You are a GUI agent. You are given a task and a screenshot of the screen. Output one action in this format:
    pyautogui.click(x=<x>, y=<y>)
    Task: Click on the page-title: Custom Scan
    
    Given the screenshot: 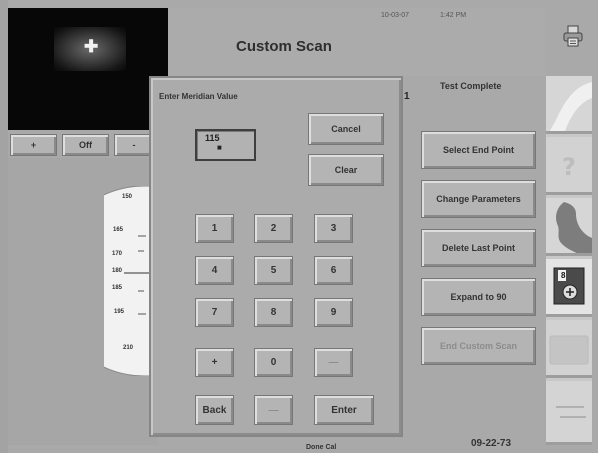 What is the action you would take?
    pyautogui.click(x=284, y=46)
    